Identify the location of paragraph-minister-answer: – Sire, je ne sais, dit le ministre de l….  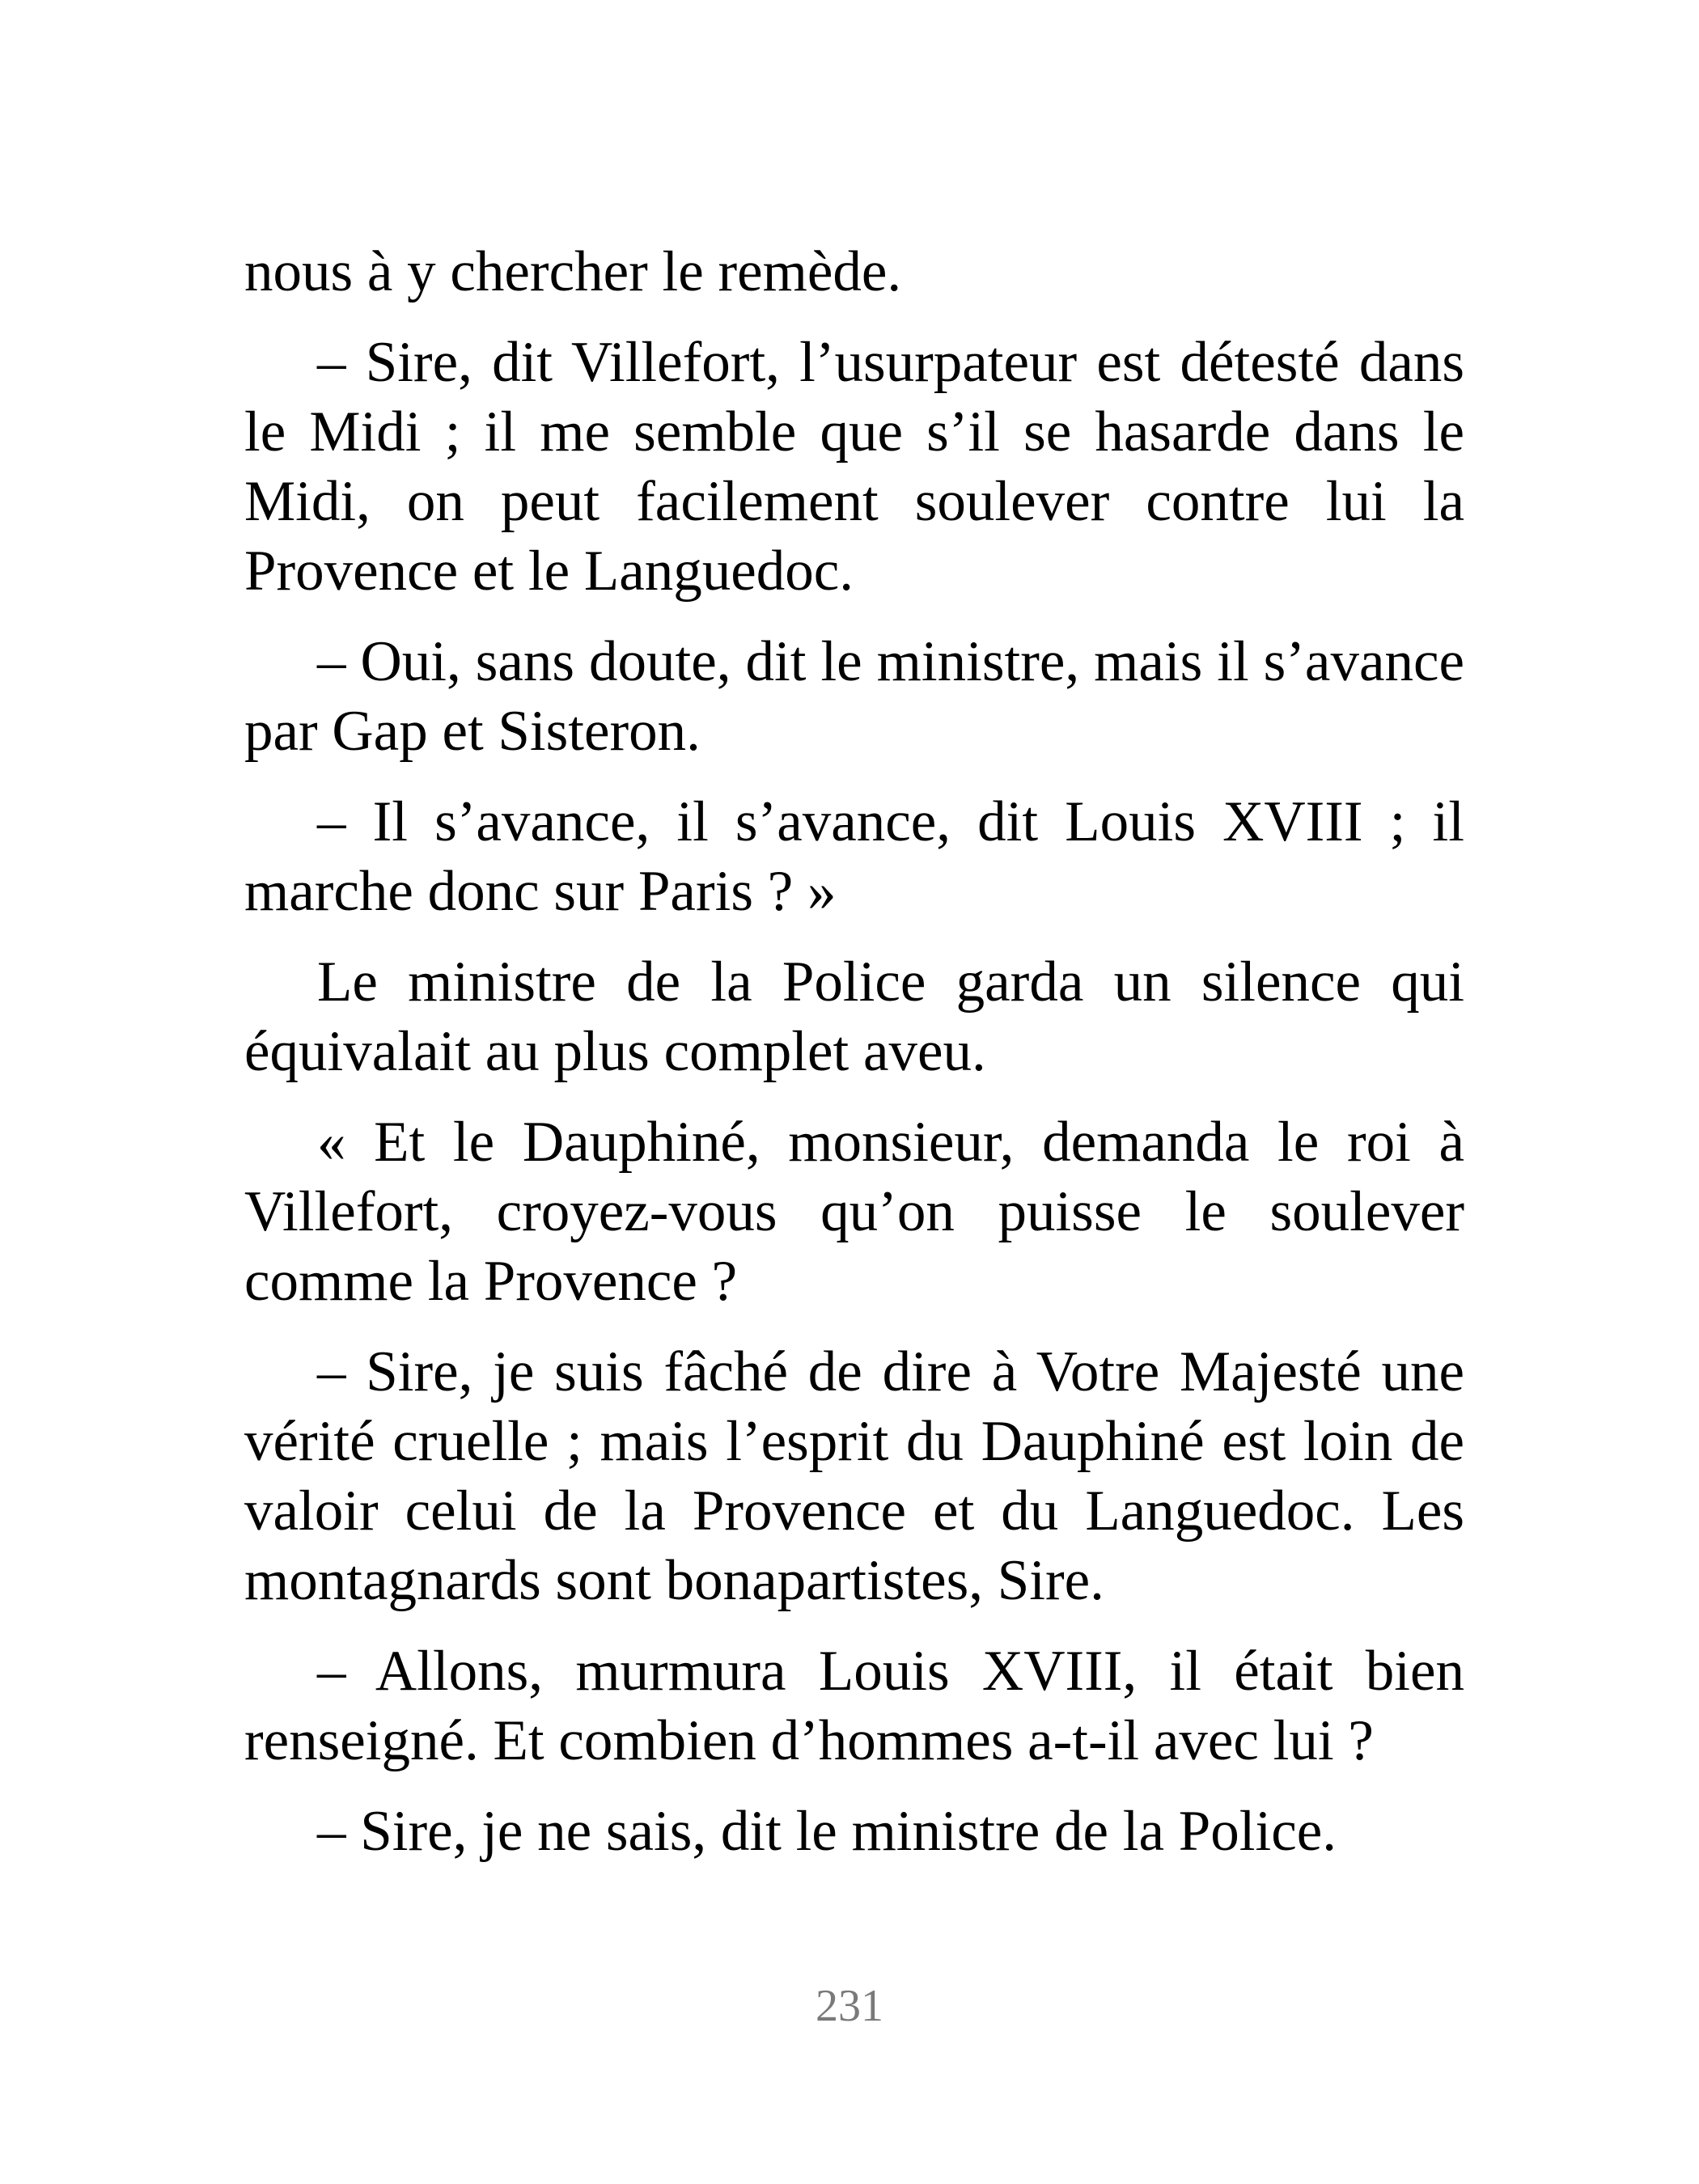
(827, 1831).